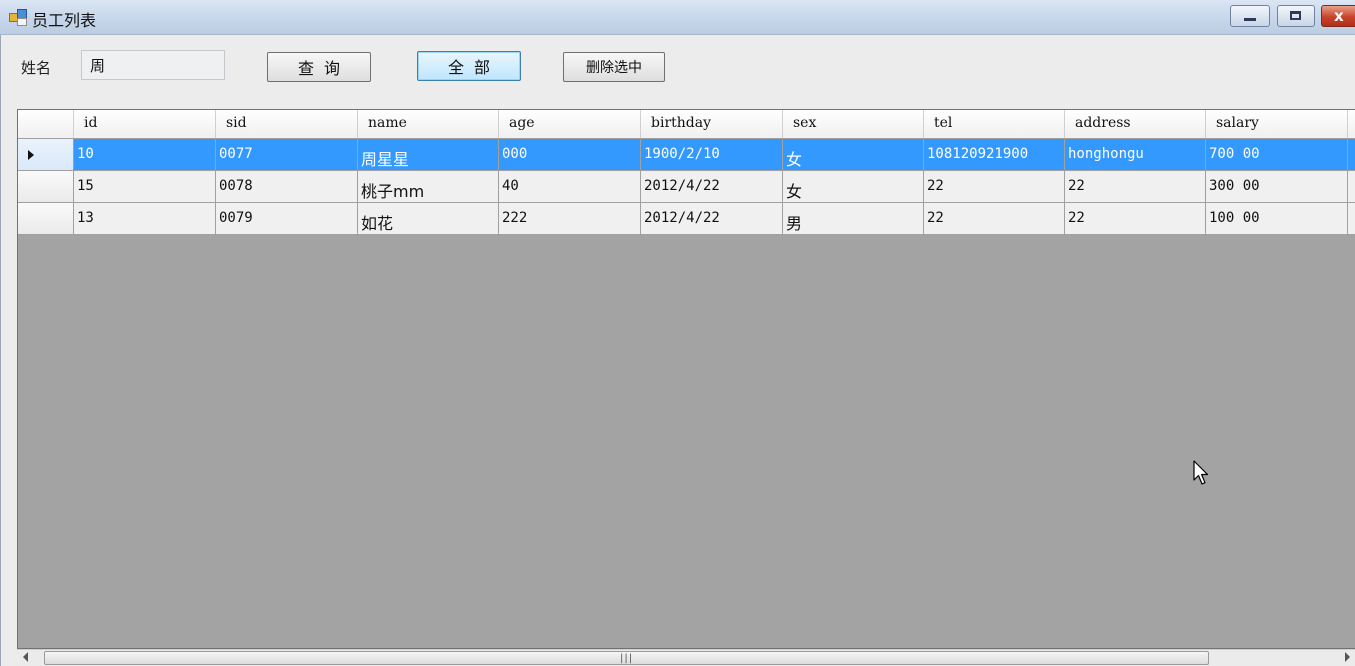  What do you see at coordinates (1277, 219) in the screenshot?
I see `cell-salary: 100 00` at bounding box center [1277, 219].